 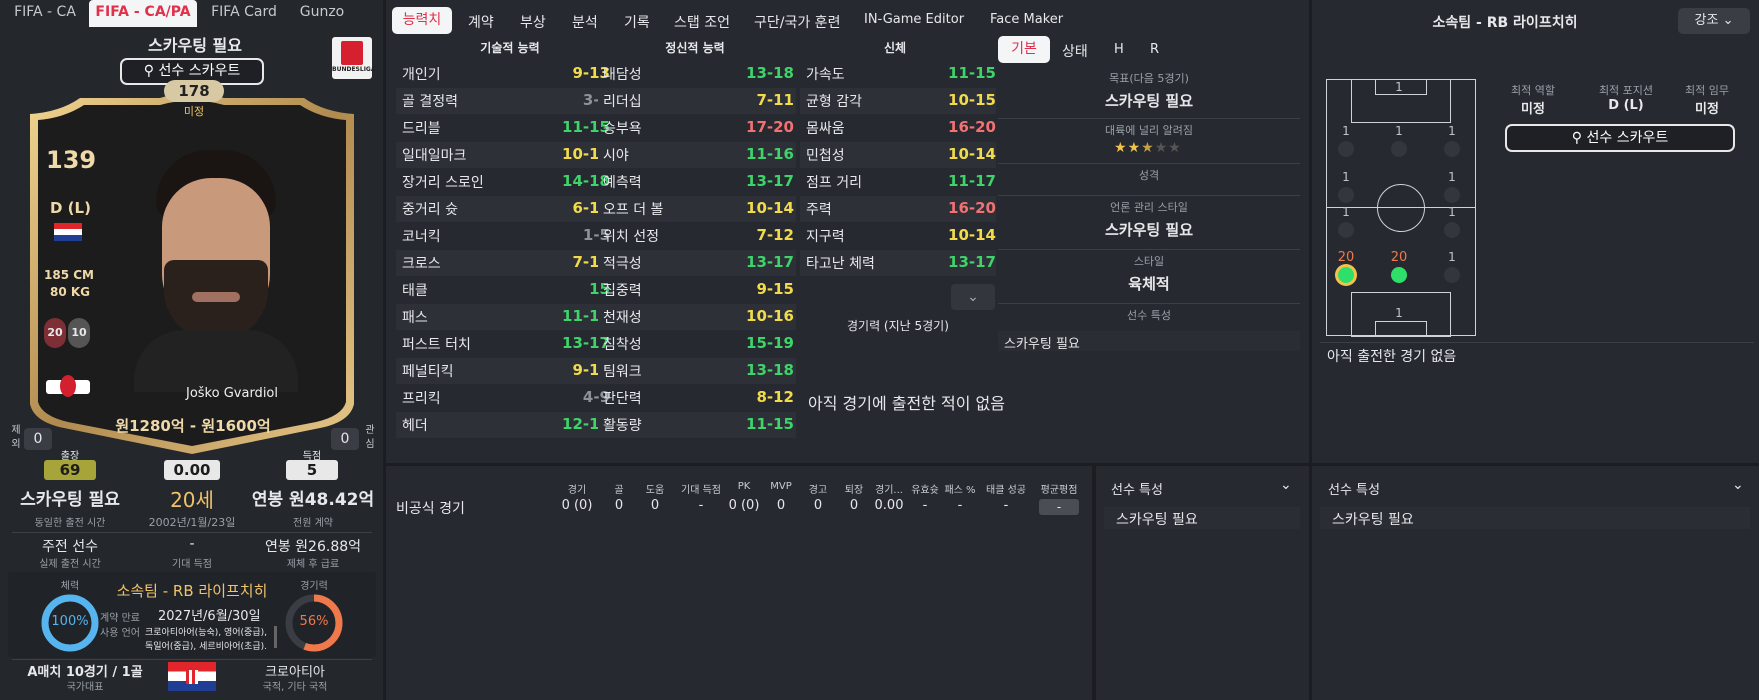 I want to click on match-table-header: 평균평점, so click(x=1059, y=488).